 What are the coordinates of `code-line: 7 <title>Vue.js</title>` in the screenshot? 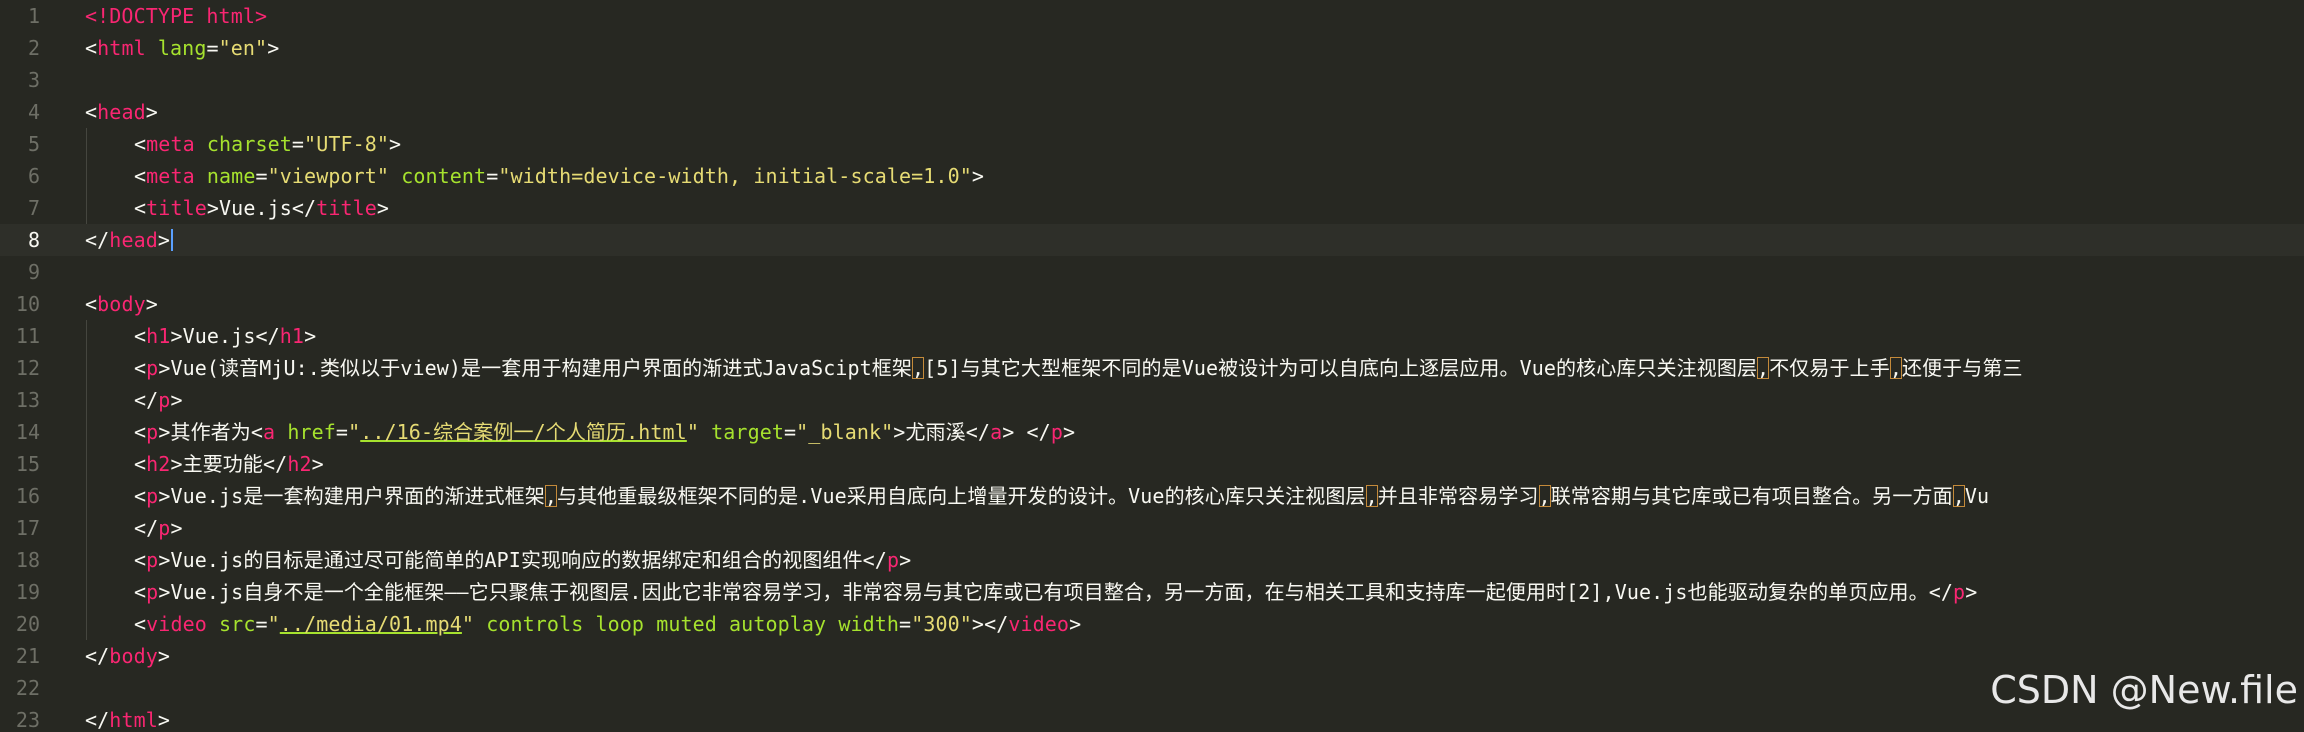 It's located at (1152, 208).